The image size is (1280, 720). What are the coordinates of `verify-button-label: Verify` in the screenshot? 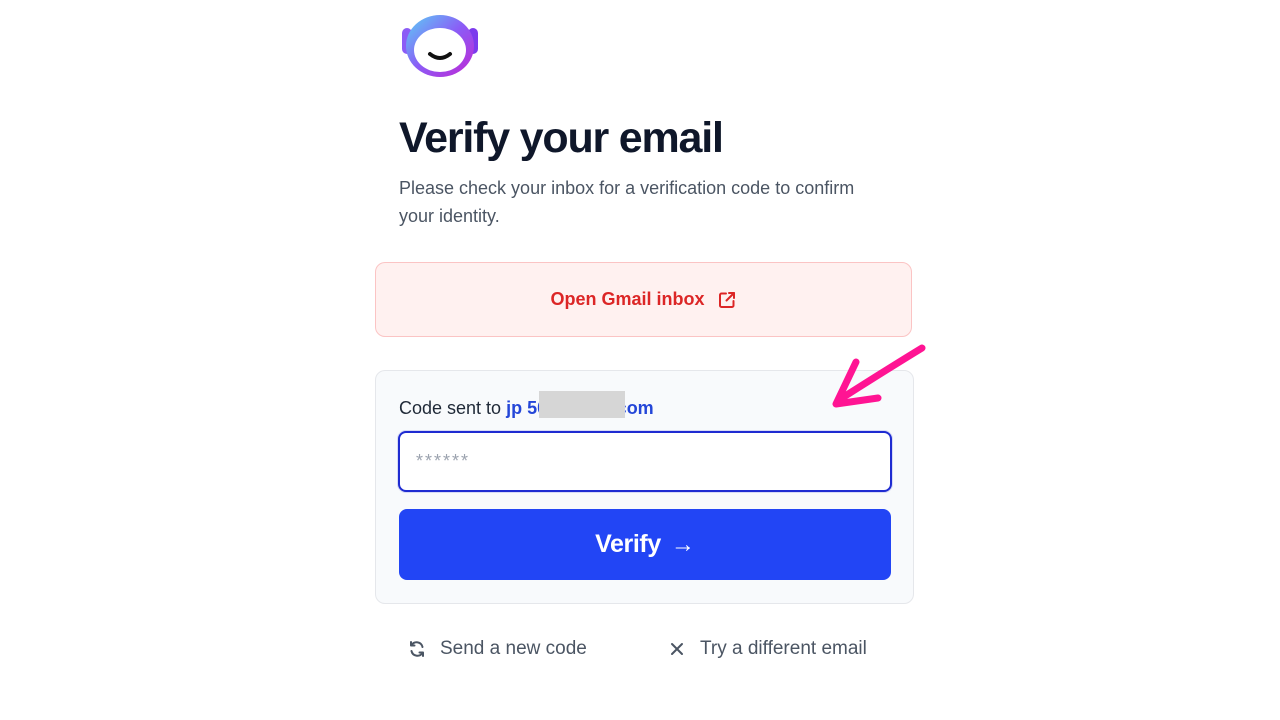 It's located at (628, 544).